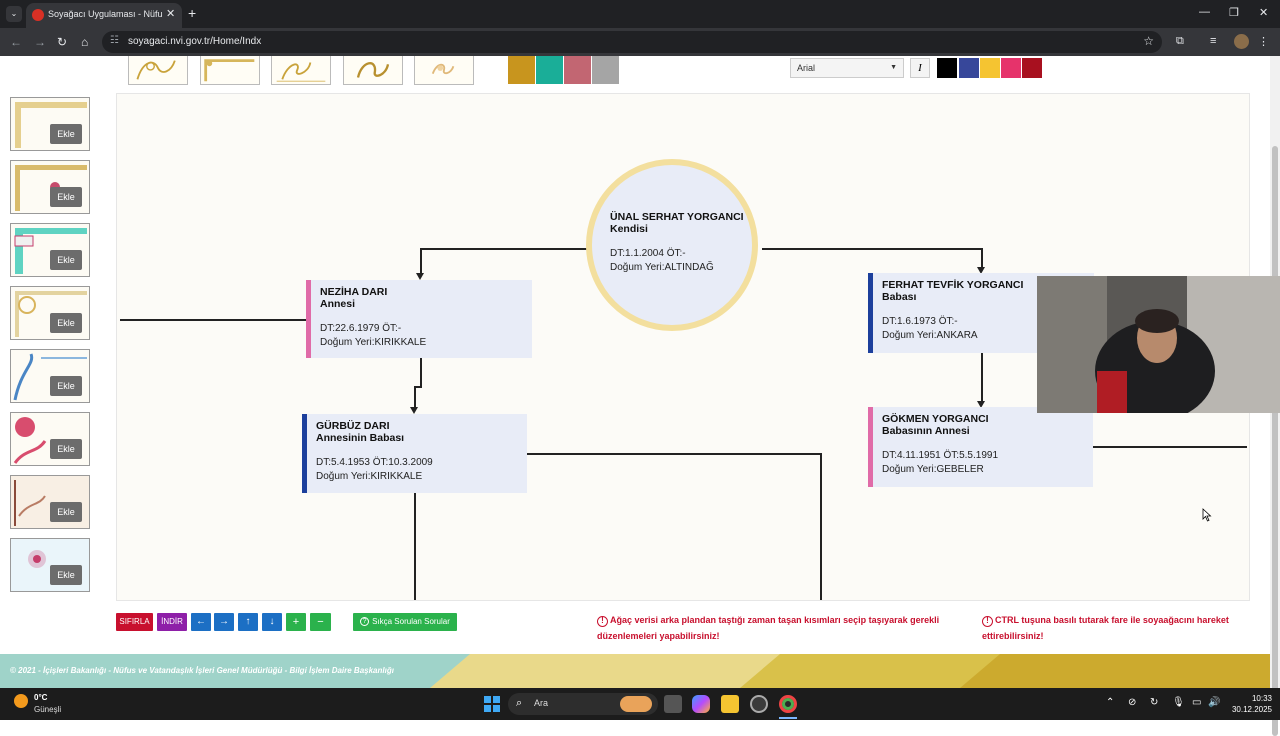 The height and width of the screenshot is (736, 1280). I want to click on window-close-icon: ✕, so click(1263, 12).